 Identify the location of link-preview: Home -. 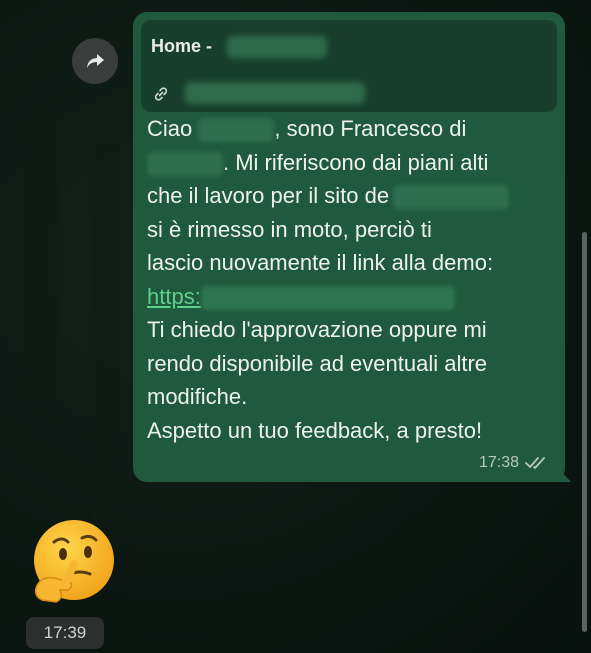
(349, 66).